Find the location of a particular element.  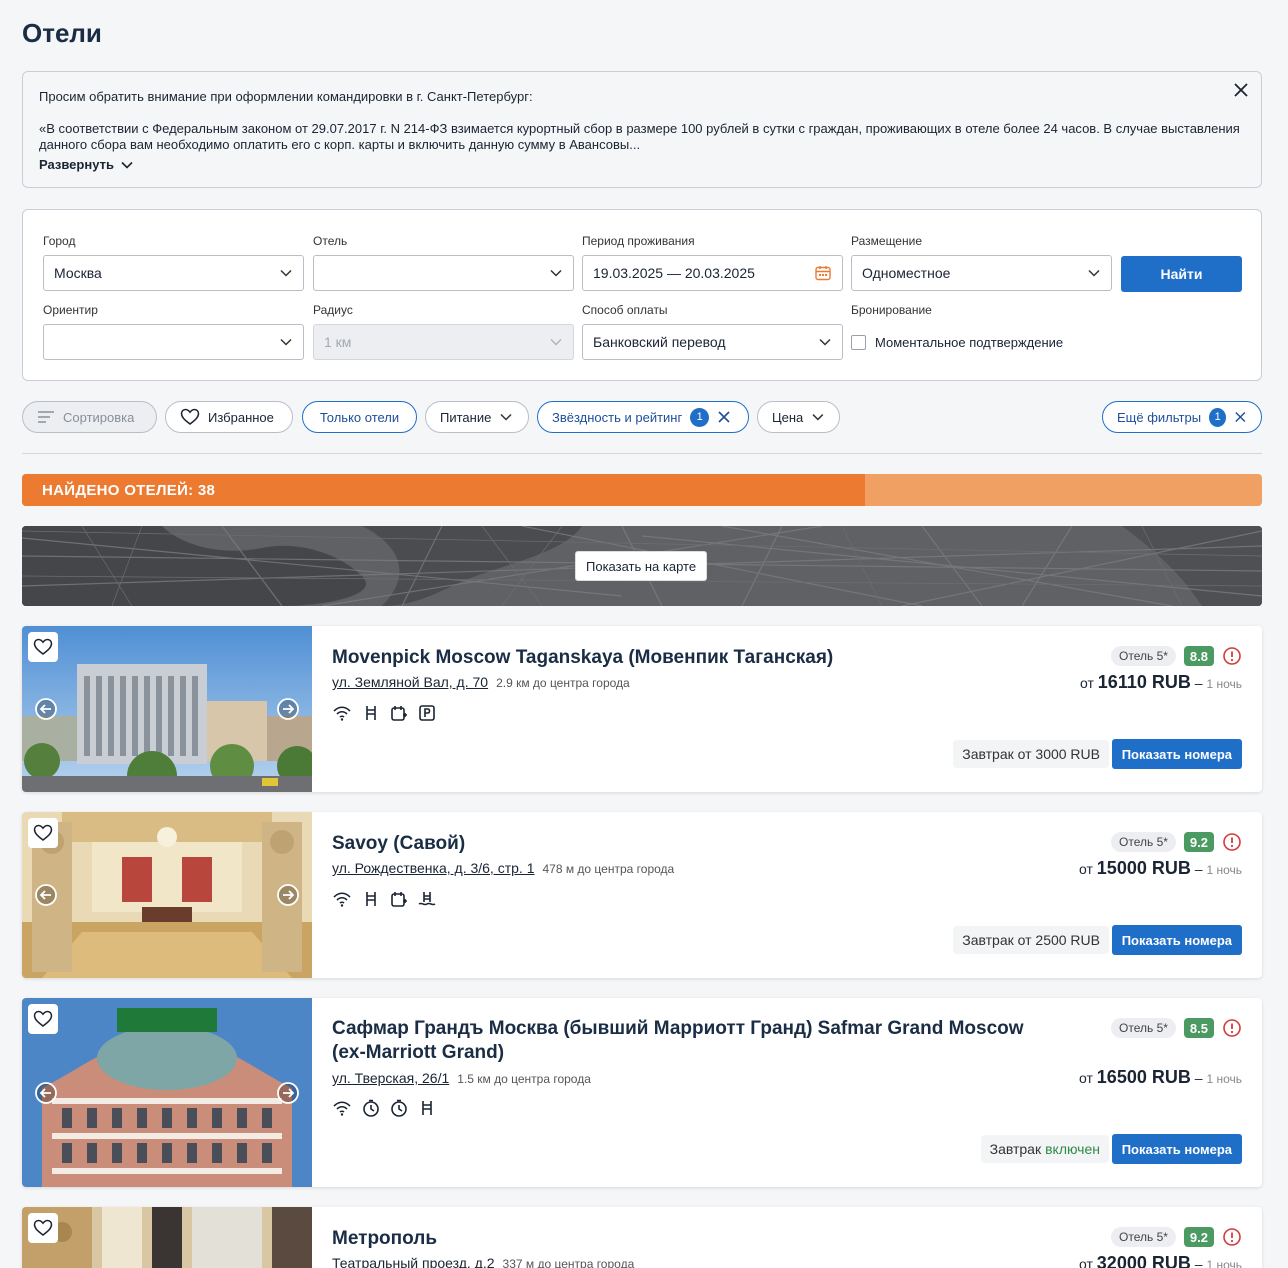

instant-confirm-checkbox is located at coordinates (858, 342).